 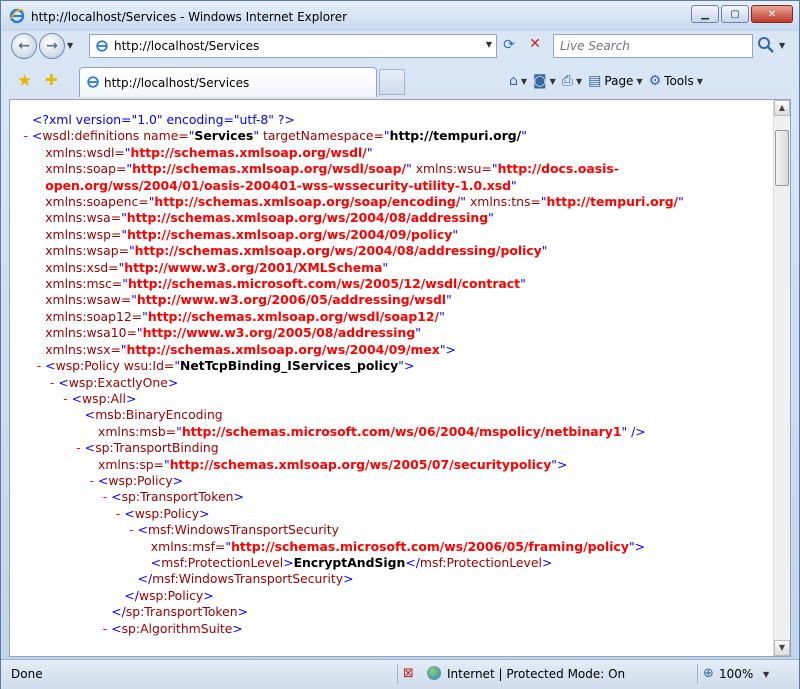 I want to click on xml-line: - <wsp:All>, so click(x=392, y=399).